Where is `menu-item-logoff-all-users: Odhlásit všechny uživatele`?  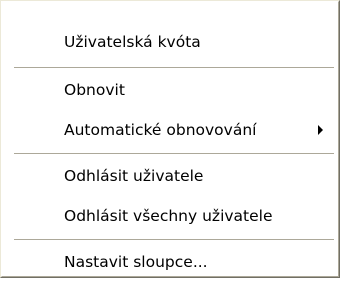 menu-item-logoff-all-users: Odhlásit všechny uživatele is located at coordinates (170, 216).